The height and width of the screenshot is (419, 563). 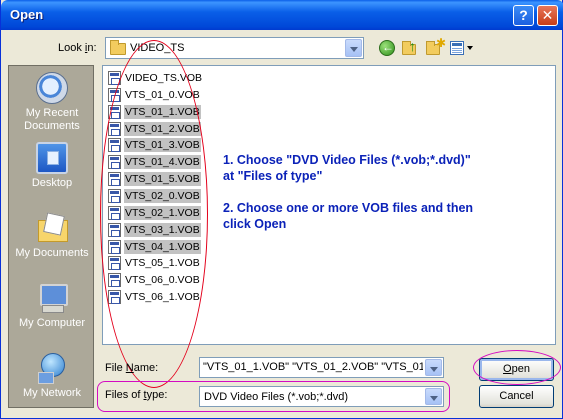 What do you see at coordinates (52, 393) in the screenshot?
I see `place-label: My Network` at bounding box center [52, 393].